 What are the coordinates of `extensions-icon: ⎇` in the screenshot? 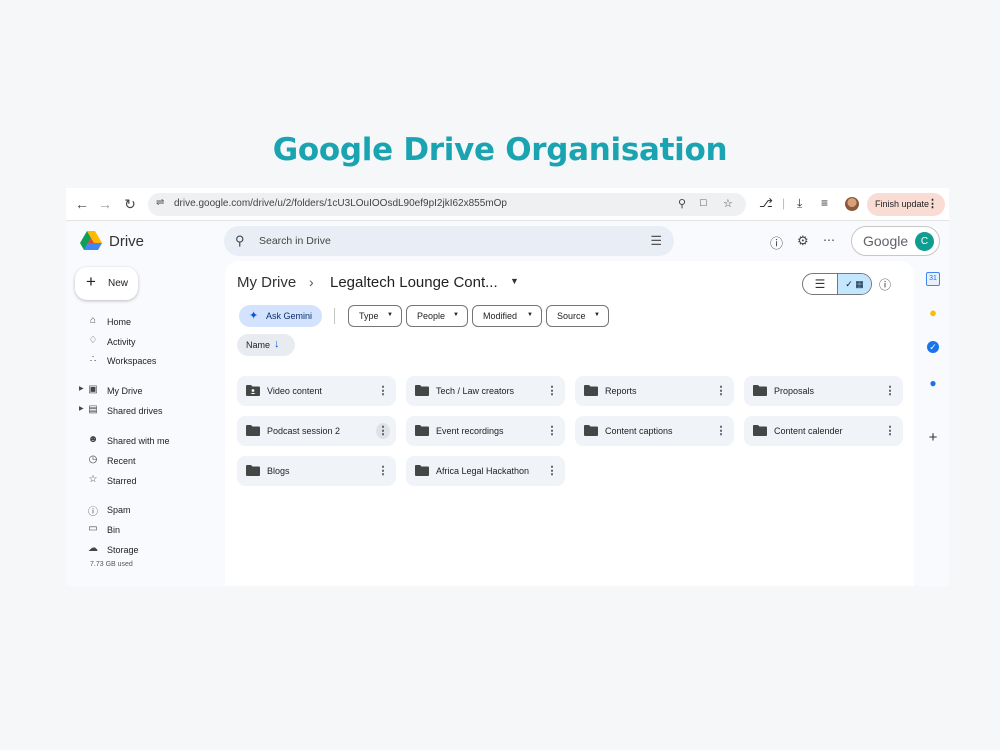 It's located at (766, 203).